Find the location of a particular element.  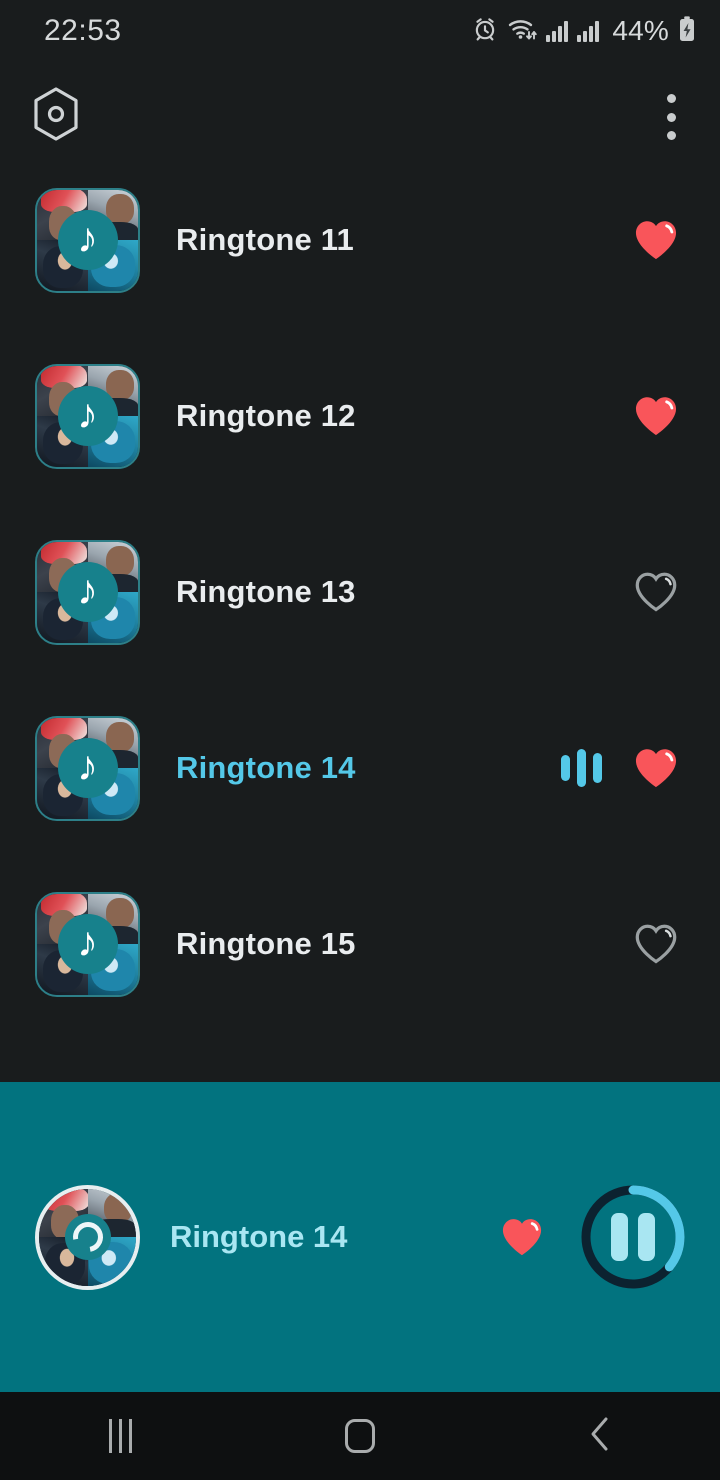

system-nav-bar is located at coordinates (360, 1436).